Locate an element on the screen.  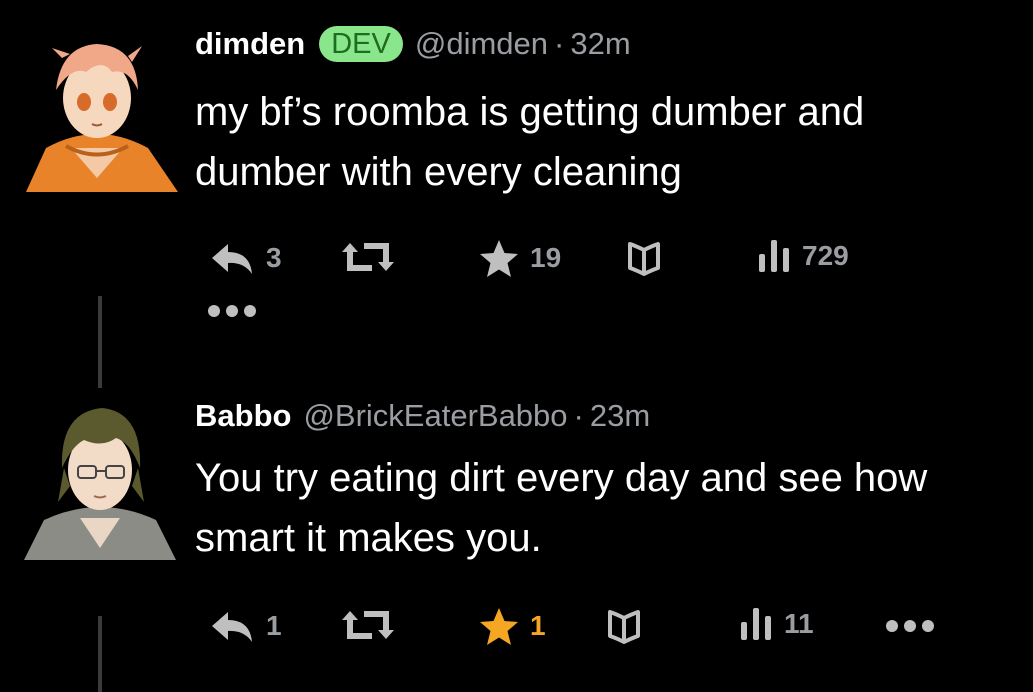
like-button: 19 is located at coordinates (519, 258).